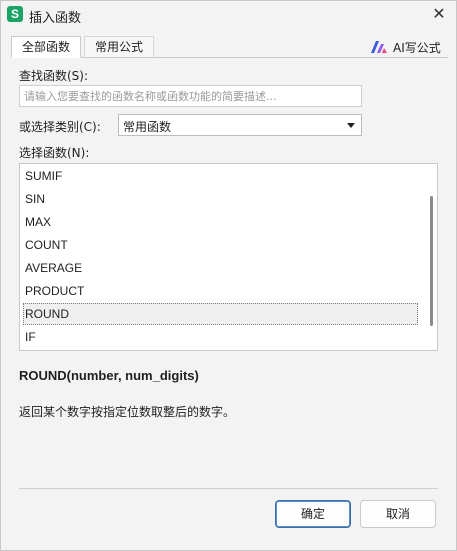 Image resolution: width=457 pixels, height=551 pixels. I want to click on close-icon: ✕, so click(439, 14).